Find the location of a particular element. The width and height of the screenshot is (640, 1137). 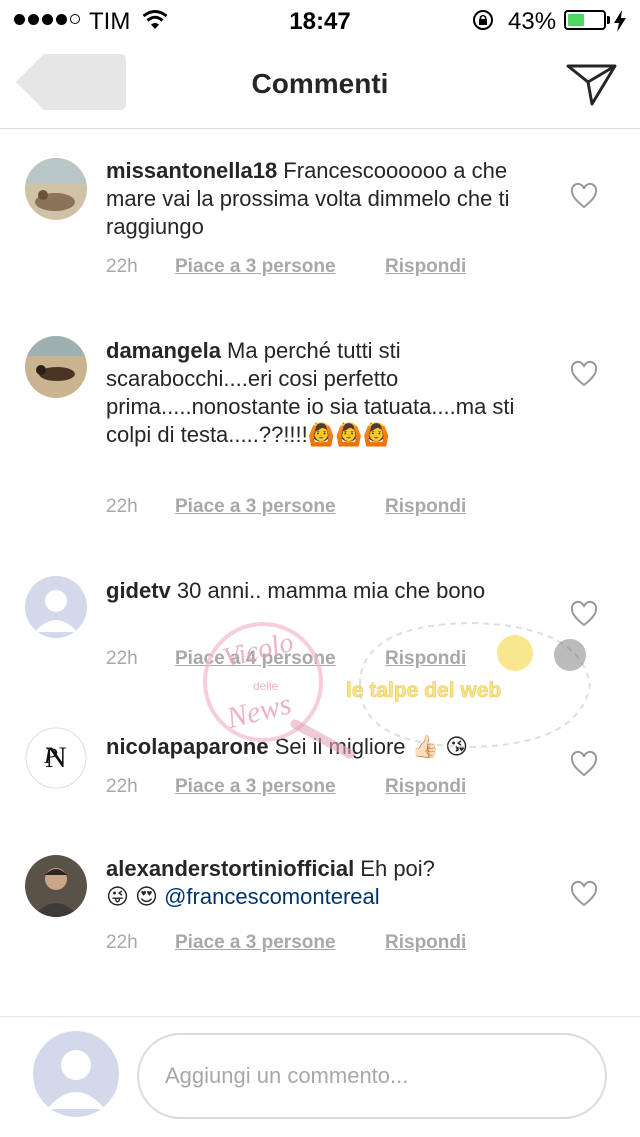

svg-text: P is located at coordinates (50, 755).